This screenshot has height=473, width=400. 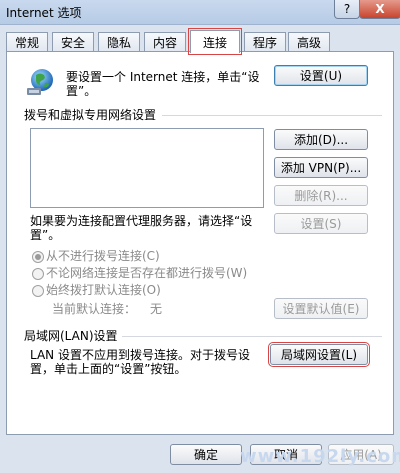 What do you see at coordinates (103, 290) in the screenshot?
I see `radio-always-dial-default-label: 始终拨打默认连接(O)` at bounding box center [103, 290].